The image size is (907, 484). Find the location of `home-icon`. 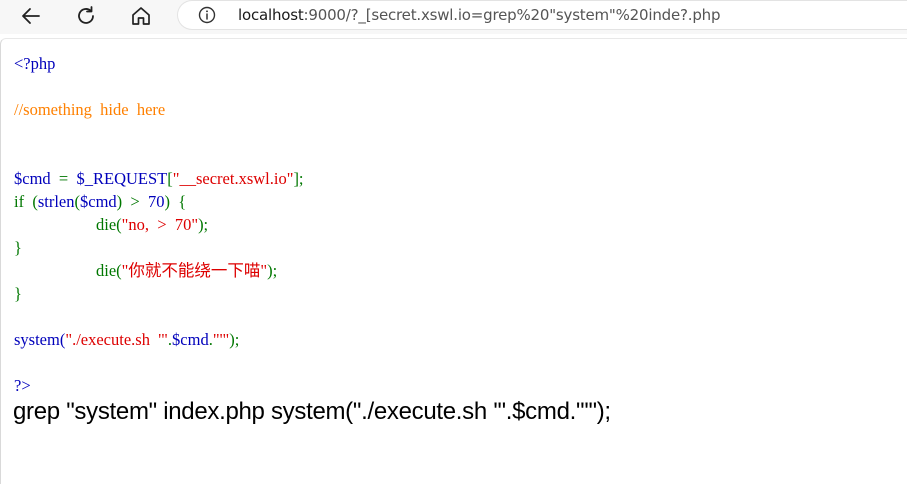

home-icon is located at coordinates (141, 16).